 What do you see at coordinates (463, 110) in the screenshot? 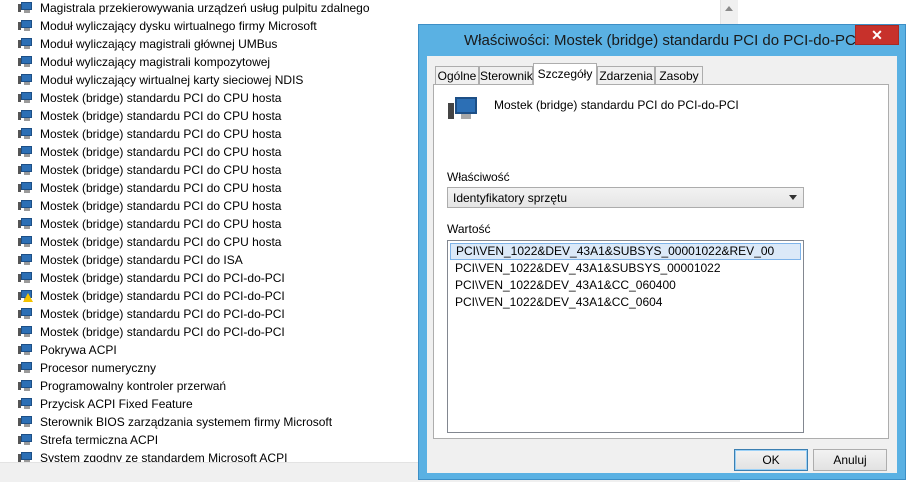
I see `pci-bridge-device-icon` at bounding box center [463, 110].